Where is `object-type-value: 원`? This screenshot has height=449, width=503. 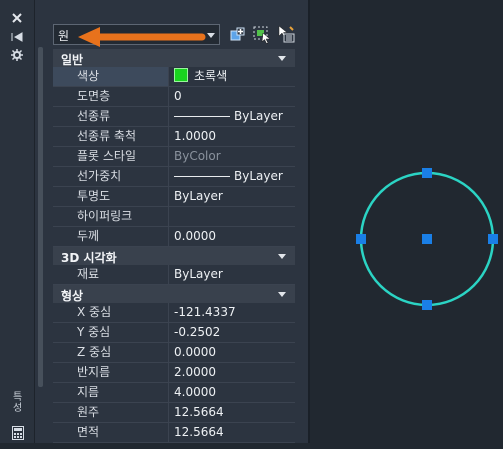 object-type-value: 원 is located at coordinates (64, 36).